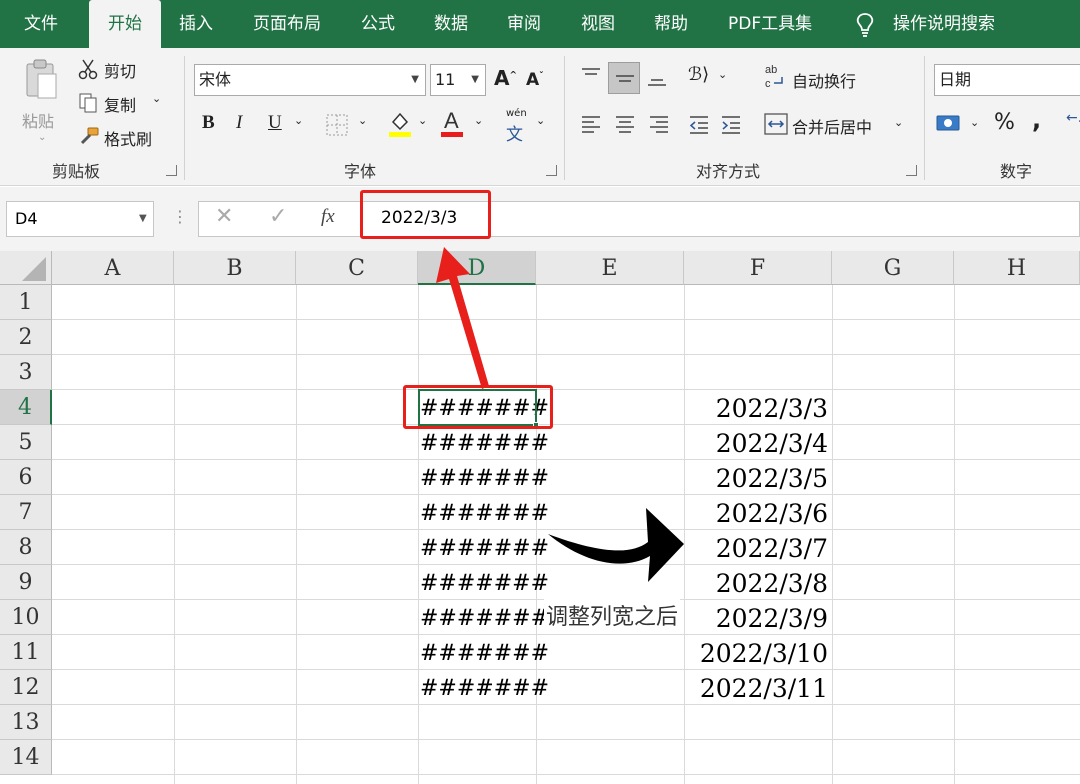  Describe the element at coordinates (757, 582) in the screenshot. I see `cell-f9: 2022/3/8` at that location.